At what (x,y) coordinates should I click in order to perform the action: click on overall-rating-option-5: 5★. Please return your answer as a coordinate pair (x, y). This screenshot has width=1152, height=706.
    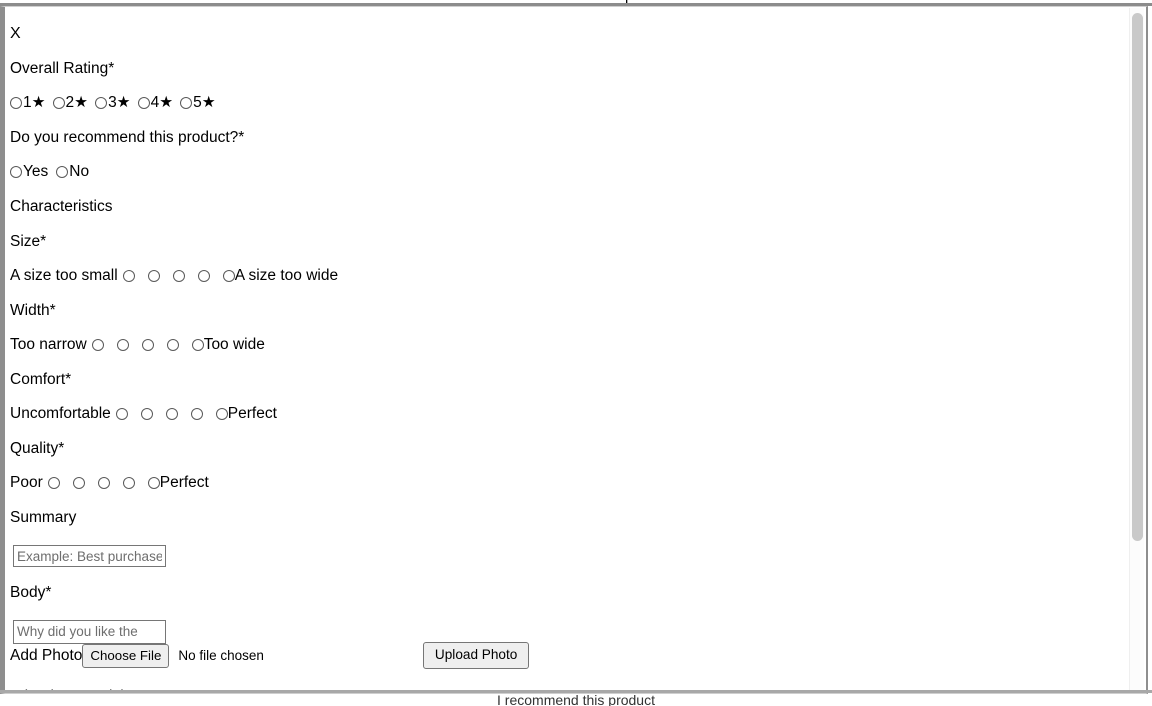
    Looking at the image, I should click on (198, 103).